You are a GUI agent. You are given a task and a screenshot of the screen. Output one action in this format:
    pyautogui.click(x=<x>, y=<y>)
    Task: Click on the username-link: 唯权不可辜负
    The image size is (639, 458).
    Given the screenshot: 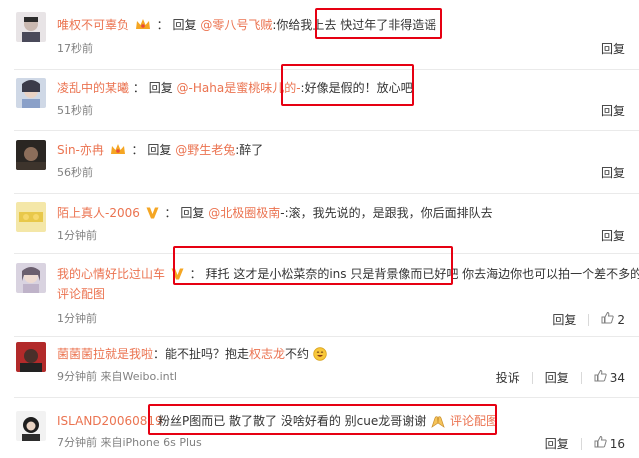 What is the action you would take?
    pyautogui.click(x=93, y=25)
    